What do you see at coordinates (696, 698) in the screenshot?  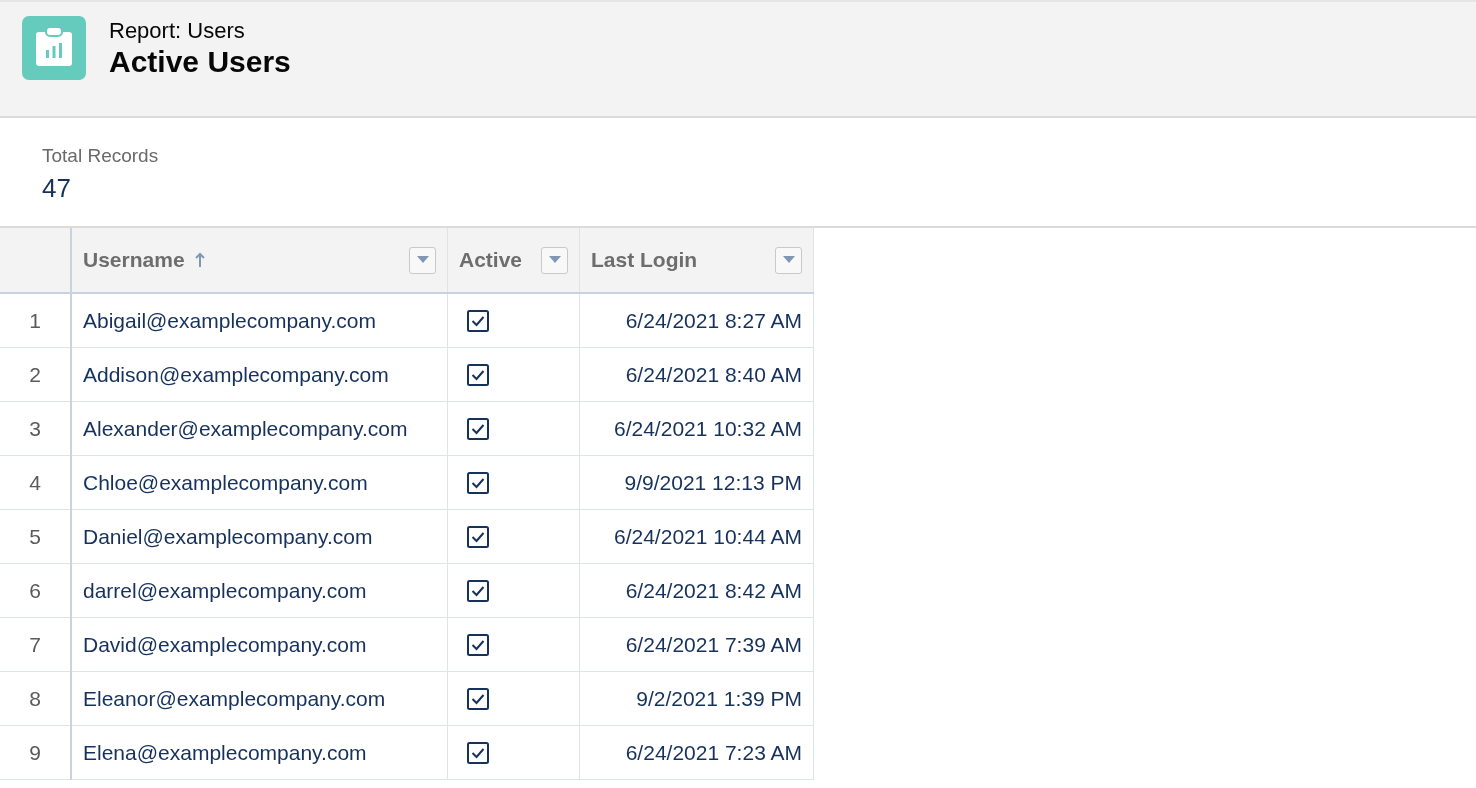 I see `last-login-cell: 9/2/2021 1:39 PM` at bounding box center [696, 698].